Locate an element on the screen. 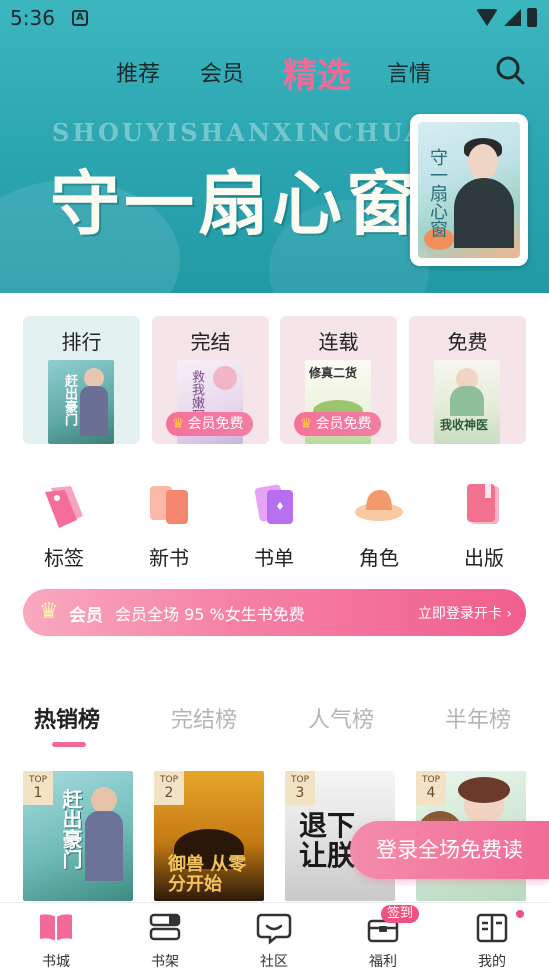 The height and width of the screenshot is (976, 549). battery-icon is located at coordinates (532, 17).